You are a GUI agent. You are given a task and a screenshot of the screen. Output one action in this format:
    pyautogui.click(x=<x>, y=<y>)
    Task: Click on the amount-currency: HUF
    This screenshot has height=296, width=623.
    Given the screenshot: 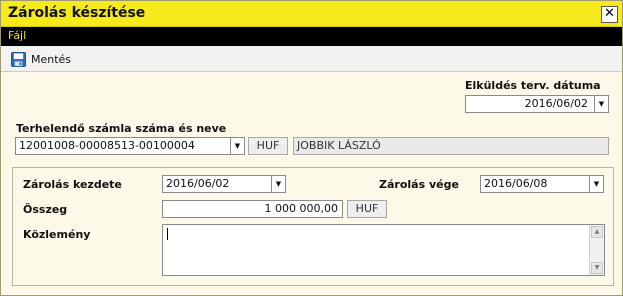 What is the action you would take?
    pyautogui.click(x=367, y=209)
    